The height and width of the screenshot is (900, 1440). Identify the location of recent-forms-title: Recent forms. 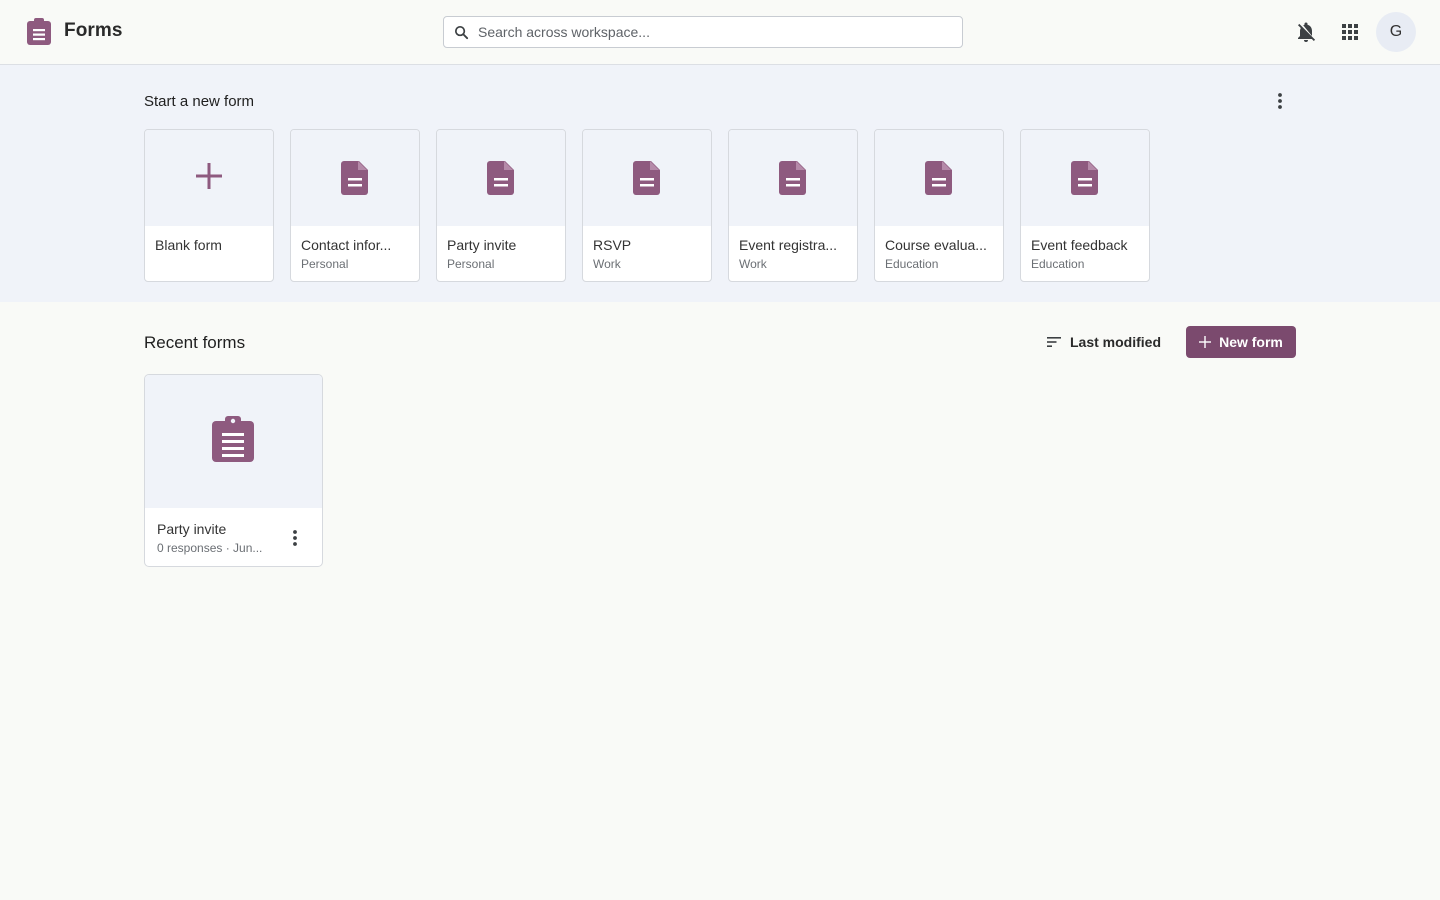
(195, 342).